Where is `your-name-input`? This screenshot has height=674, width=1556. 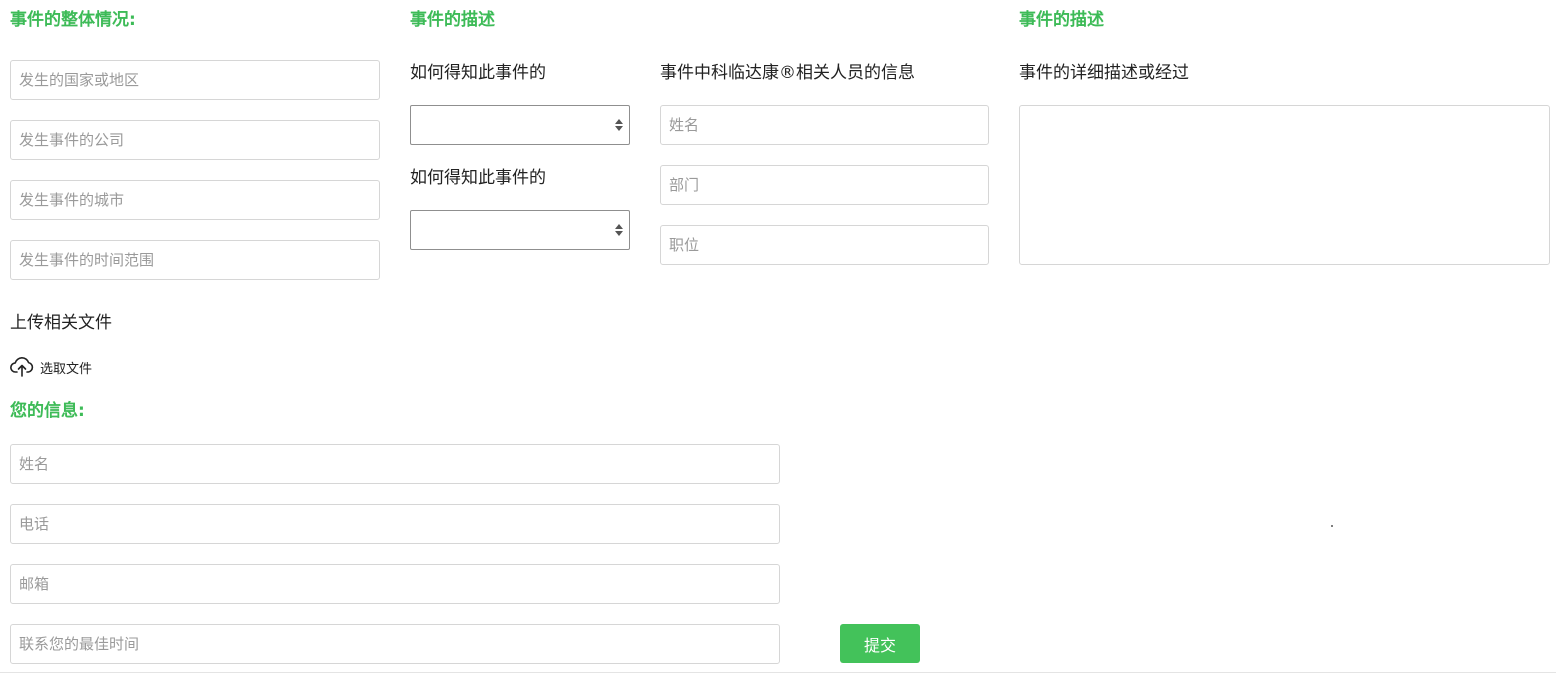 your-name-input is located at coordinates (395, 464).